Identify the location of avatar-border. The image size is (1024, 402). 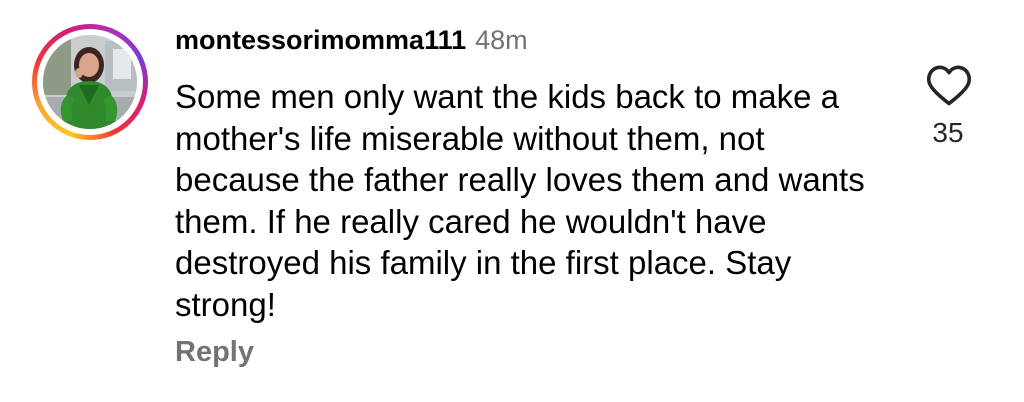
(90, 82).